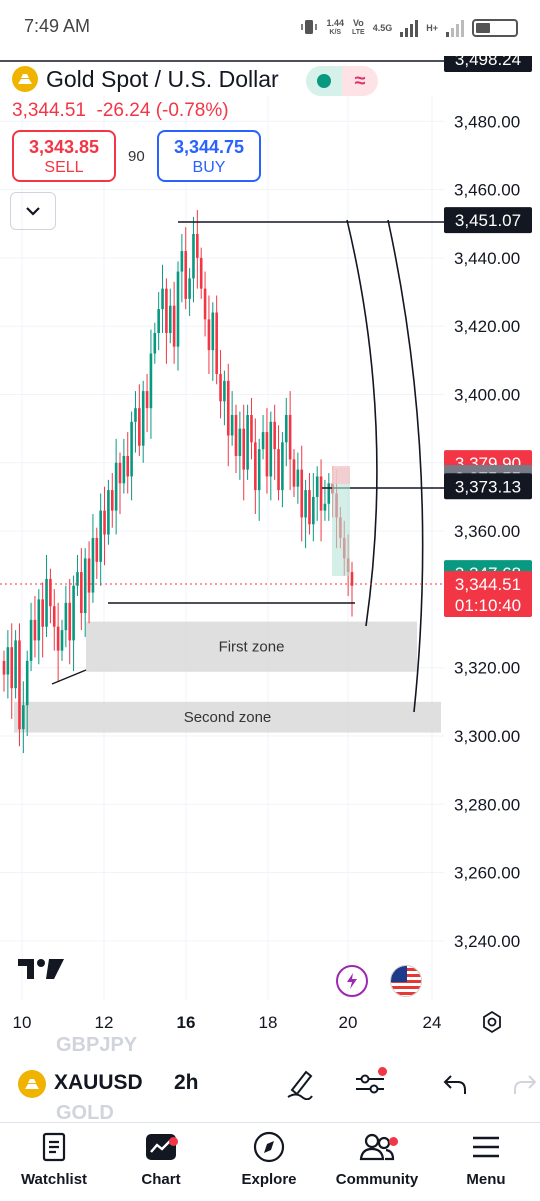  Describe the element at coordinates (377, 1147) in the screenshot. I see `community-icon` at that location.